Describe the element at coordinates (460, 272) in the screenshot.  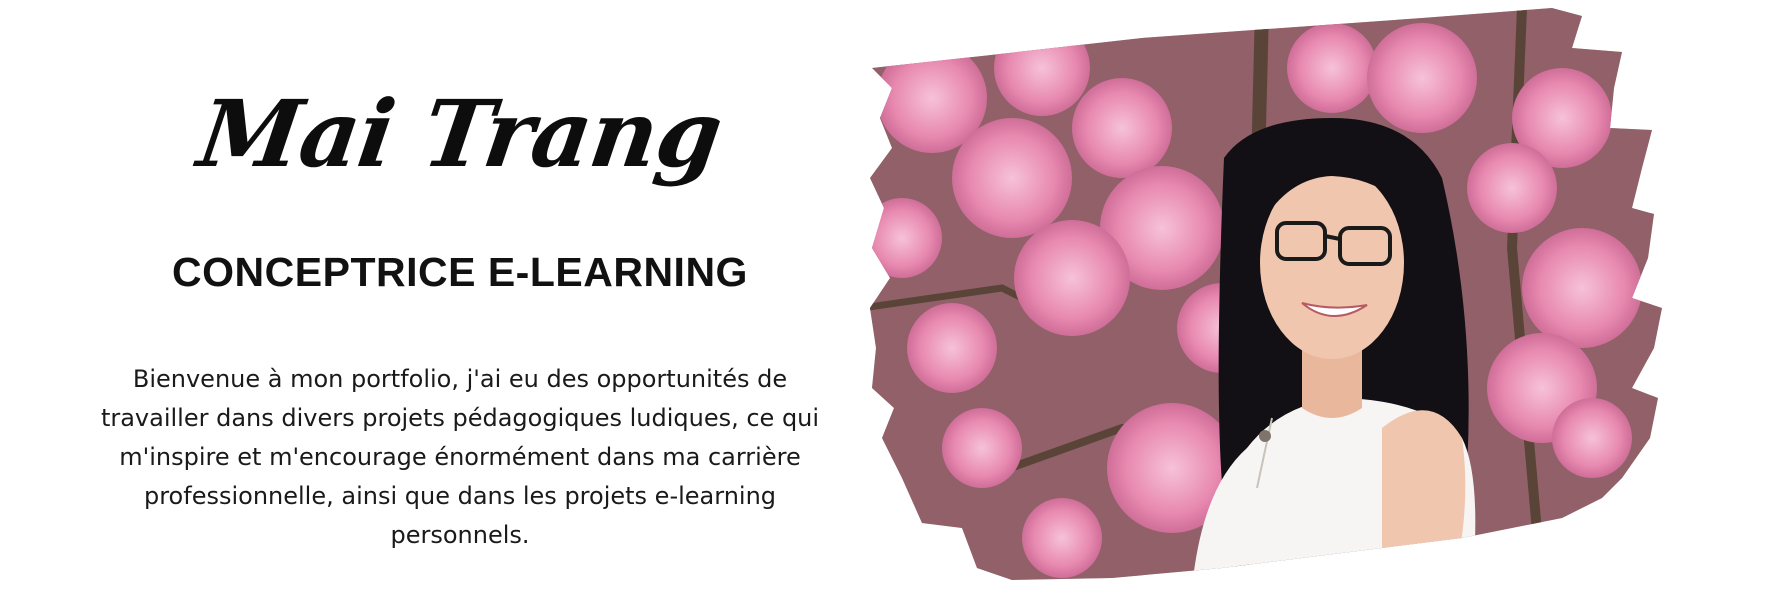
I see `job-title: CONCEPTRICE E-LEARNING` at that location.